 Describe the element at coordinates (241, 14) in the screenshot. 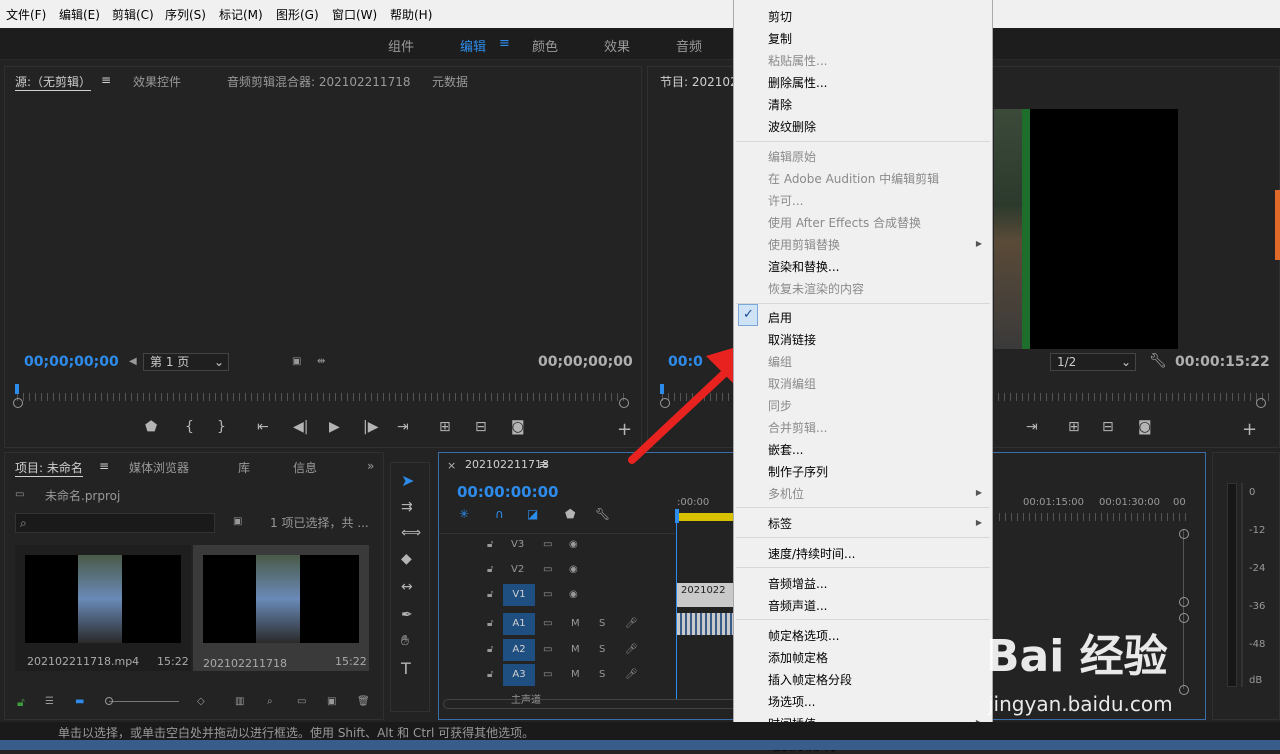

I see `menu-marker: 标记(M)` at that location.